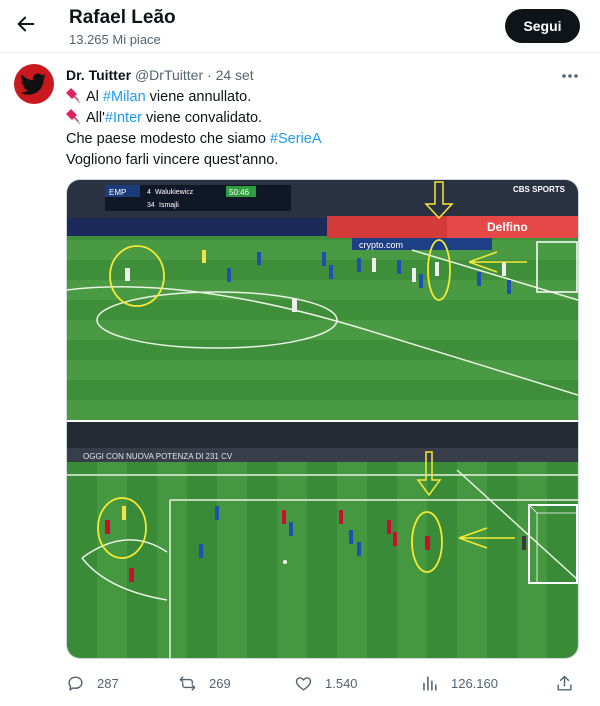 This screenshot has height=706, width=600. What do you see at coordinates (187, 683) in the screenshot?
I see `repost-icon` at bounding box center [187, 683].